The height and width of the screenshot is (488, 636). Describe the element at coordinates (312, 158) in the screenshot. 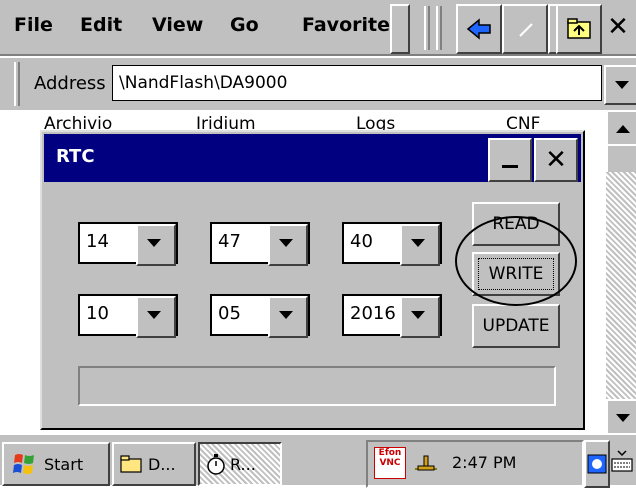

I see `dialog-titlebar: RTC ✕` at that location.